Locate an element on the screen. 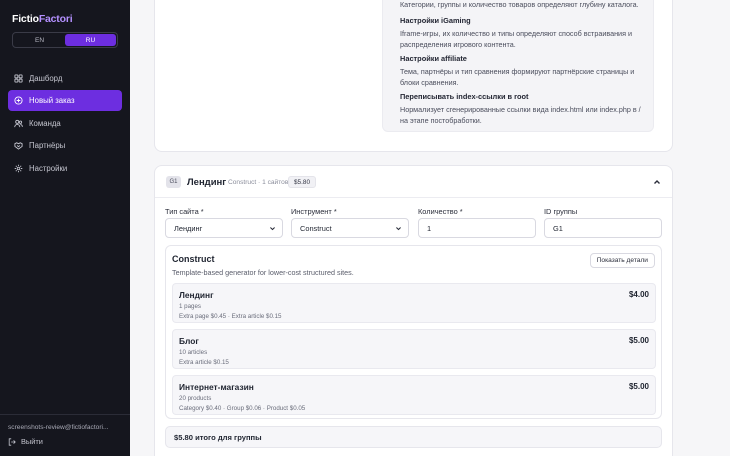 Image resolution: width=730 pixels, height=456 pixels. language-switcher: EN RU is located at coordinates (65, 40).